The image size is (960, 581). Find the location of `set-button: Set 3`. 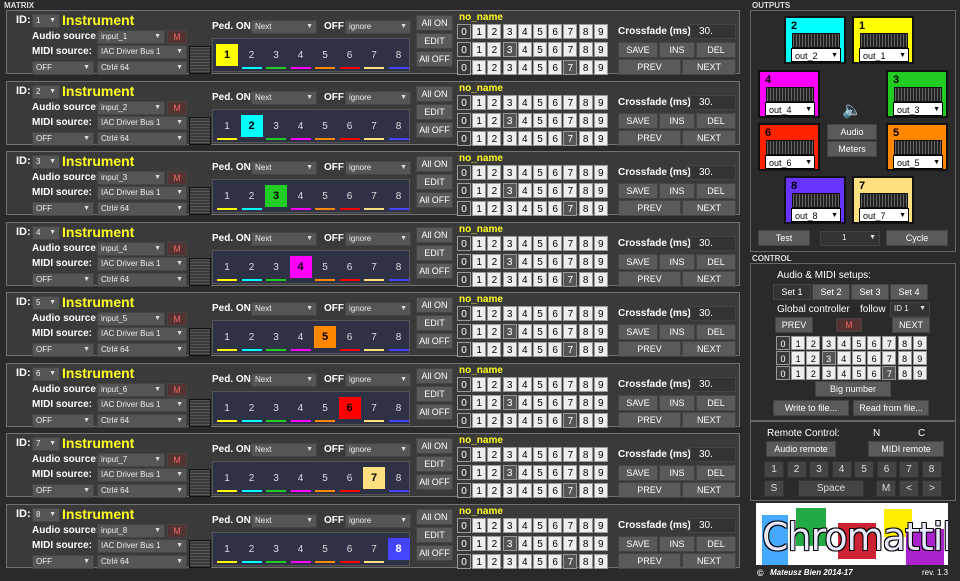

set-button: Set 3 is located at coordinates (870, 292).